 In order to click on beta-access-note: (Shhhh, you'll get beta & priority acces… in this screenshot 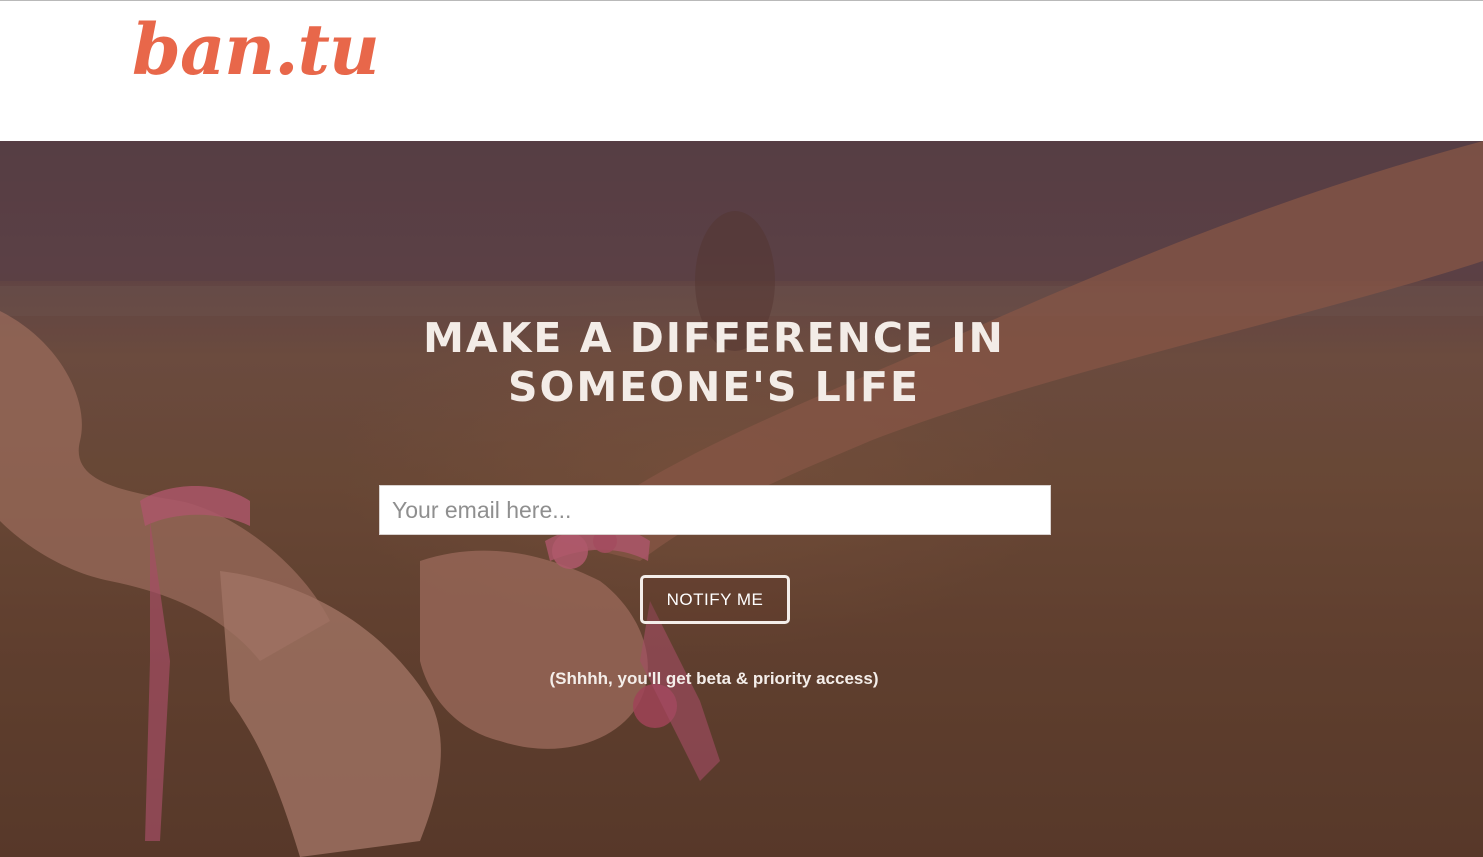, I will do `click(714, 678)`.